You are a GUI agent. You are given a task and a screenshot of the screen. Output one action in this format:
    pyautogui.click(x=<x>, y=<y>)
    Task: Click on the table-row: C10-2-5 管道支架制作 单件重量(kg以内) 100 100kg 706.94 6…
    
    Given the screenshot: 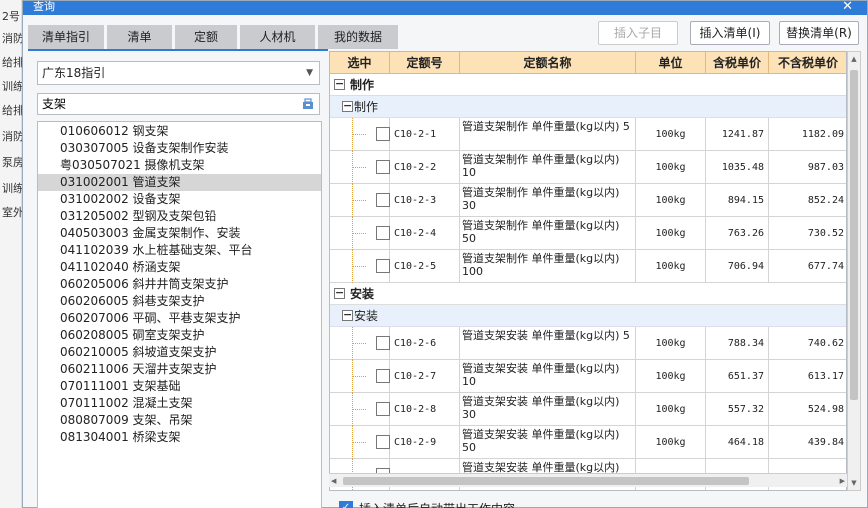 What is the action you would take?
    pyautogui.click(x=588, y=266)
    